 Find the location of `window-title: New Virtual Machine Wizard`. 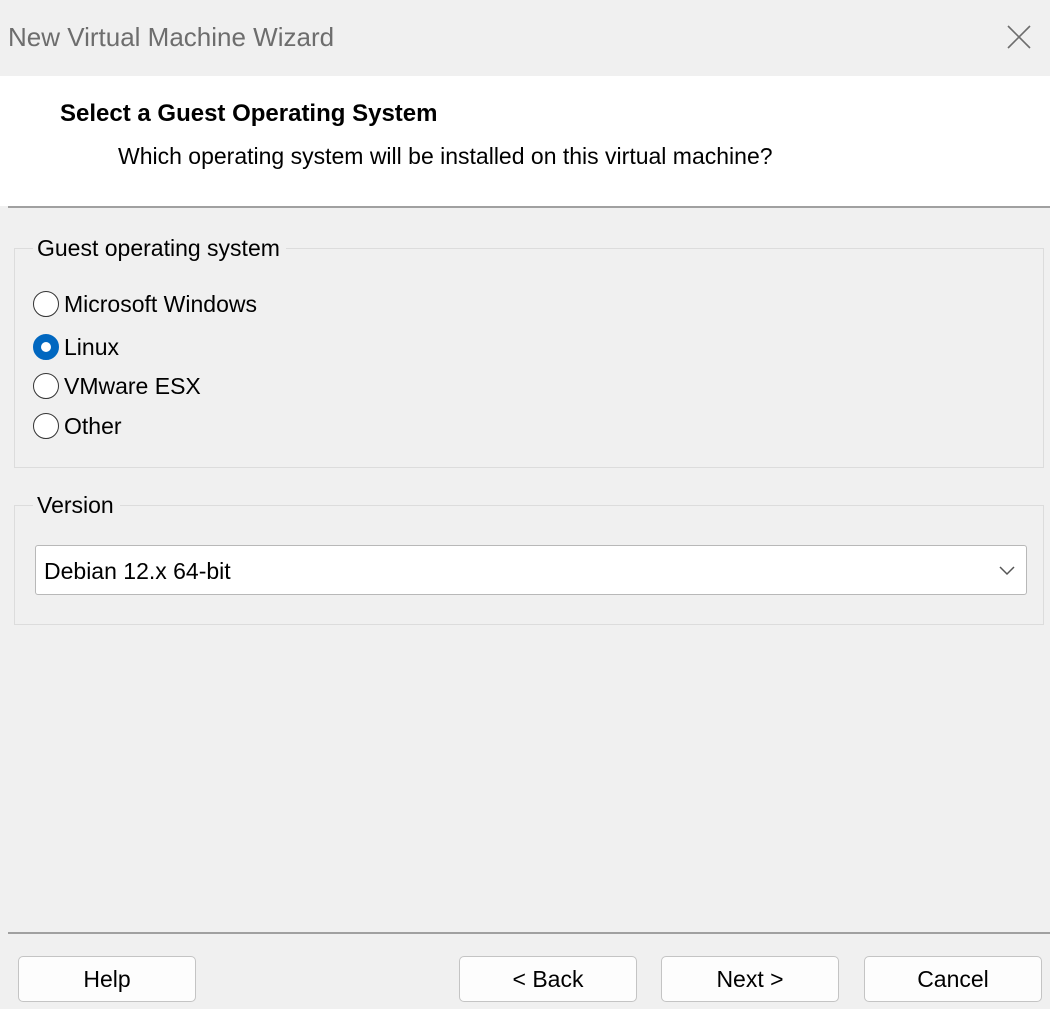

window-title: New Virtual Machine Wizard is located at coordinates (171, 37).